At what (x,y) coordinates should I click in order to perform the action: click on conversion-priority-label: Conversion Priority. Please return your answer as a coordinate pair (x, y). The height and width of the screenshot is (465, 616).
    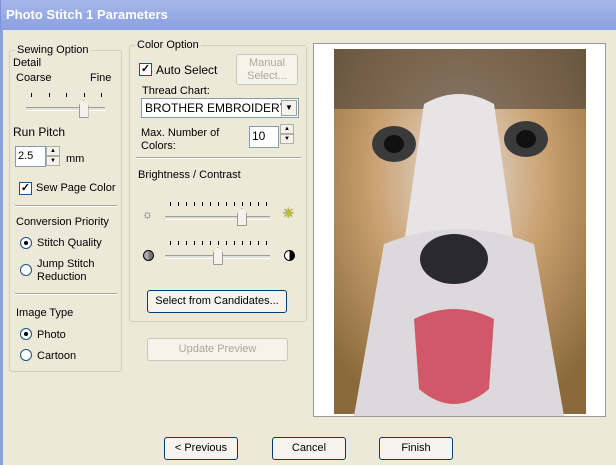
    Looking at the image, I should click on (62, 222).